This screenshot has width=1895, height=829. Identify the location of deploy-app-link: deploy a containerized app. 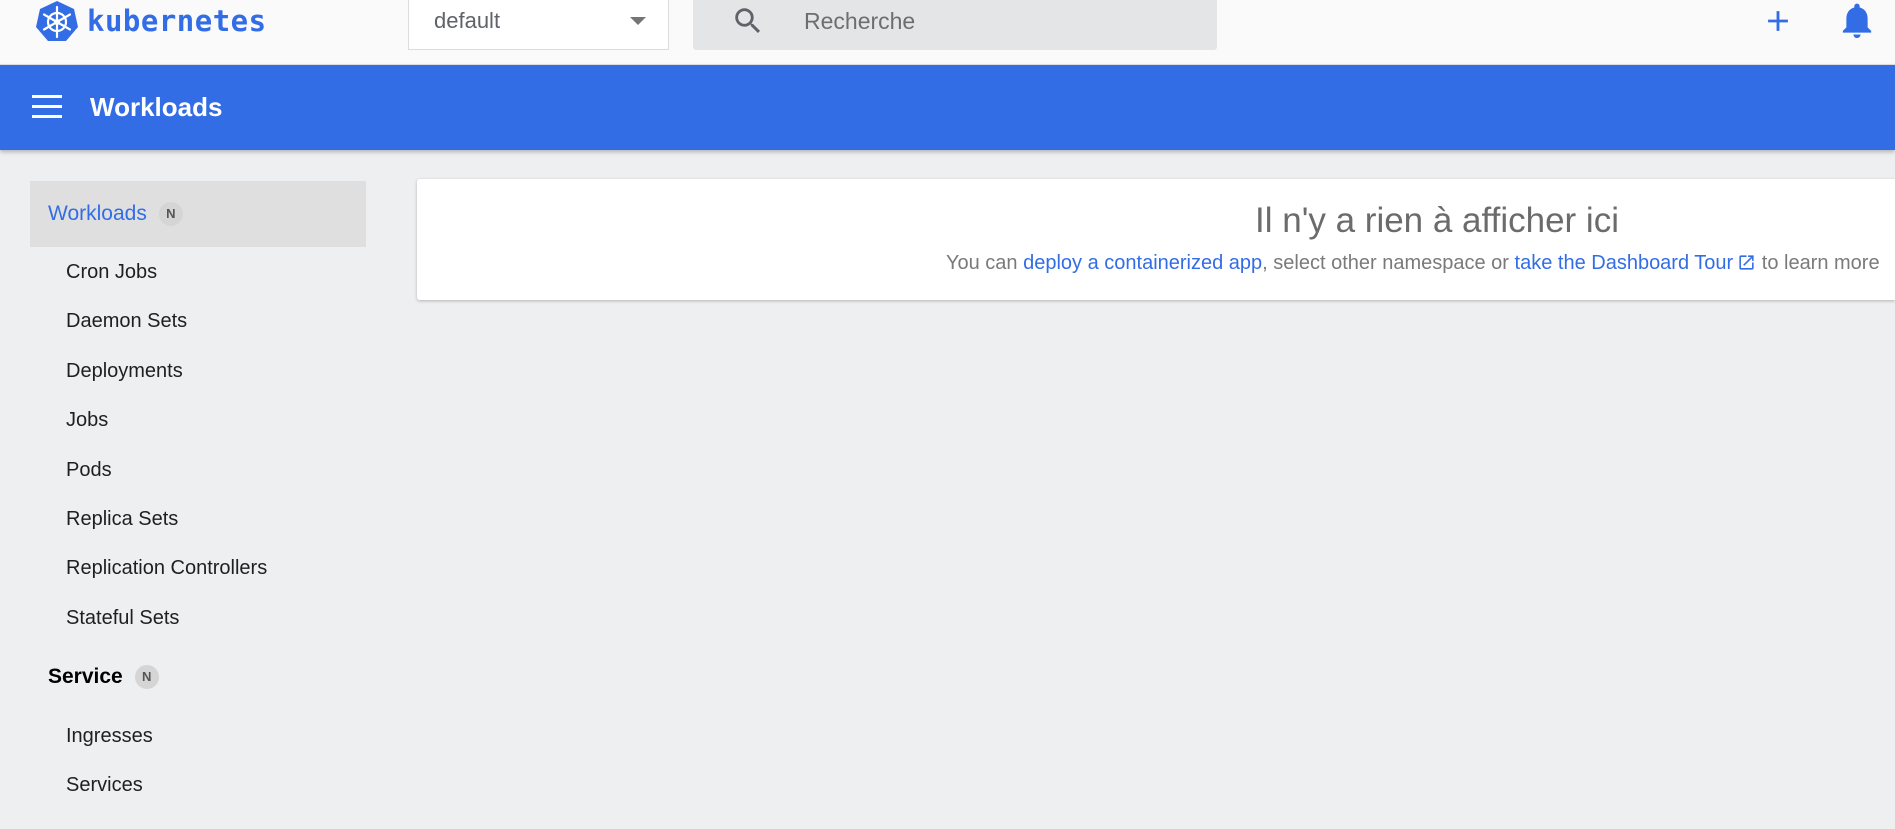
(1142, 263).